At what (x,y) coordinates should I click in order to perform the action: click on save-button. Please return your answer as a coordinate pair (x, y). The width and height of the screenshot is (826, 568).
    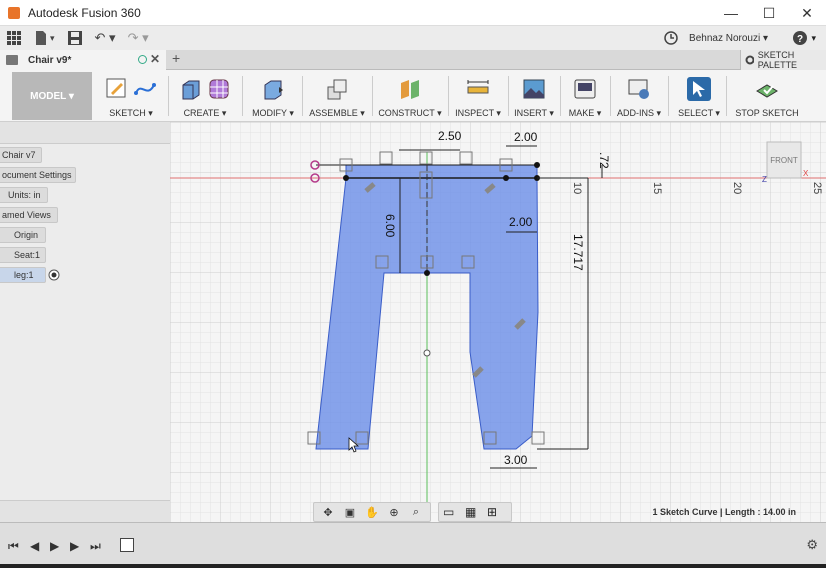
    Looking at the image, I should click on (75, 38).